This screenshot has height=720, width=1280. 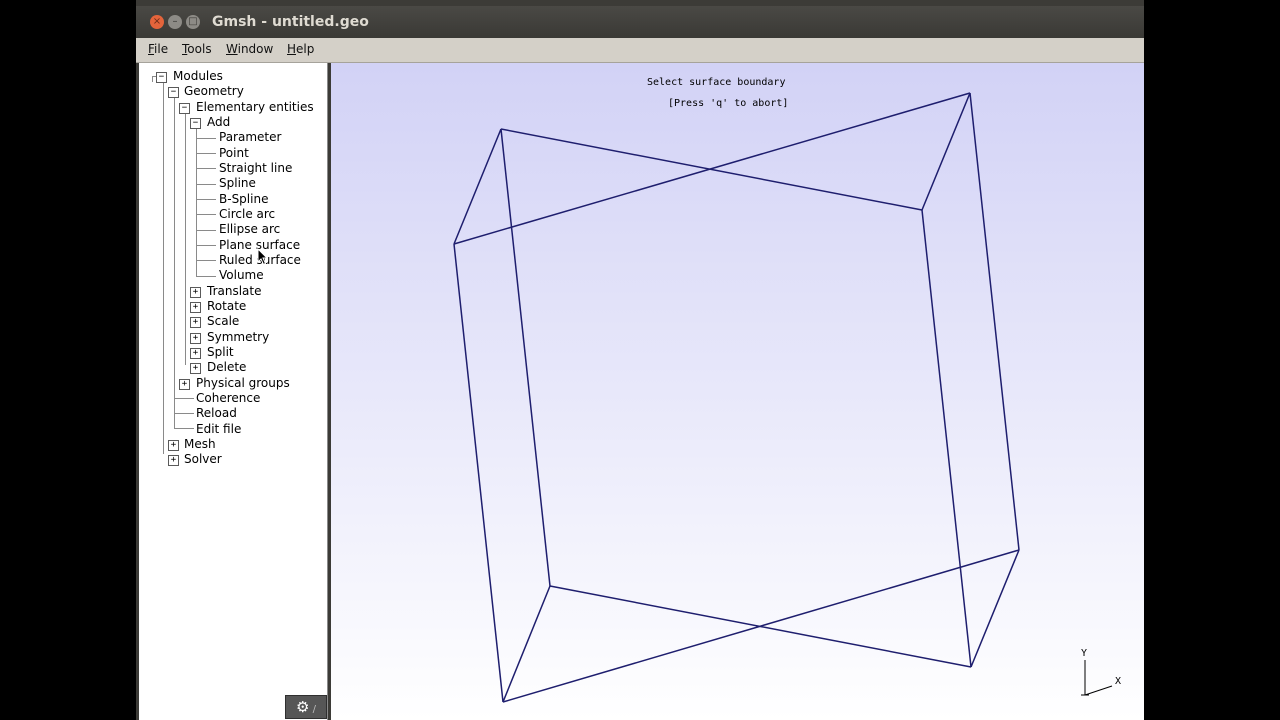 What do you see at coordinates (238, 337) in the screenshot?
I see `tree-item-symmetry: Symmetry` at bounding box center [238, 337].